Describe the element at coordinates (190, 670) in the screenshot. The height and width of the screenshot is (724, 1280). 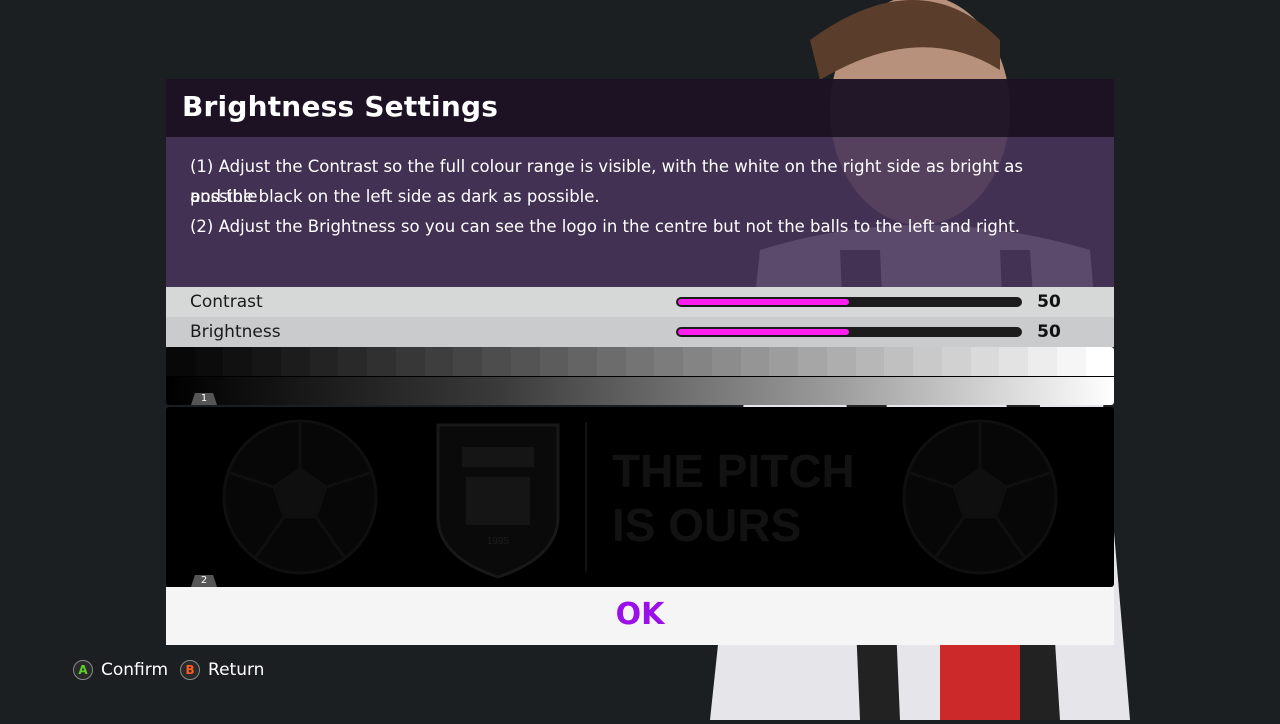
I see `b-button-icon: B` at that location.